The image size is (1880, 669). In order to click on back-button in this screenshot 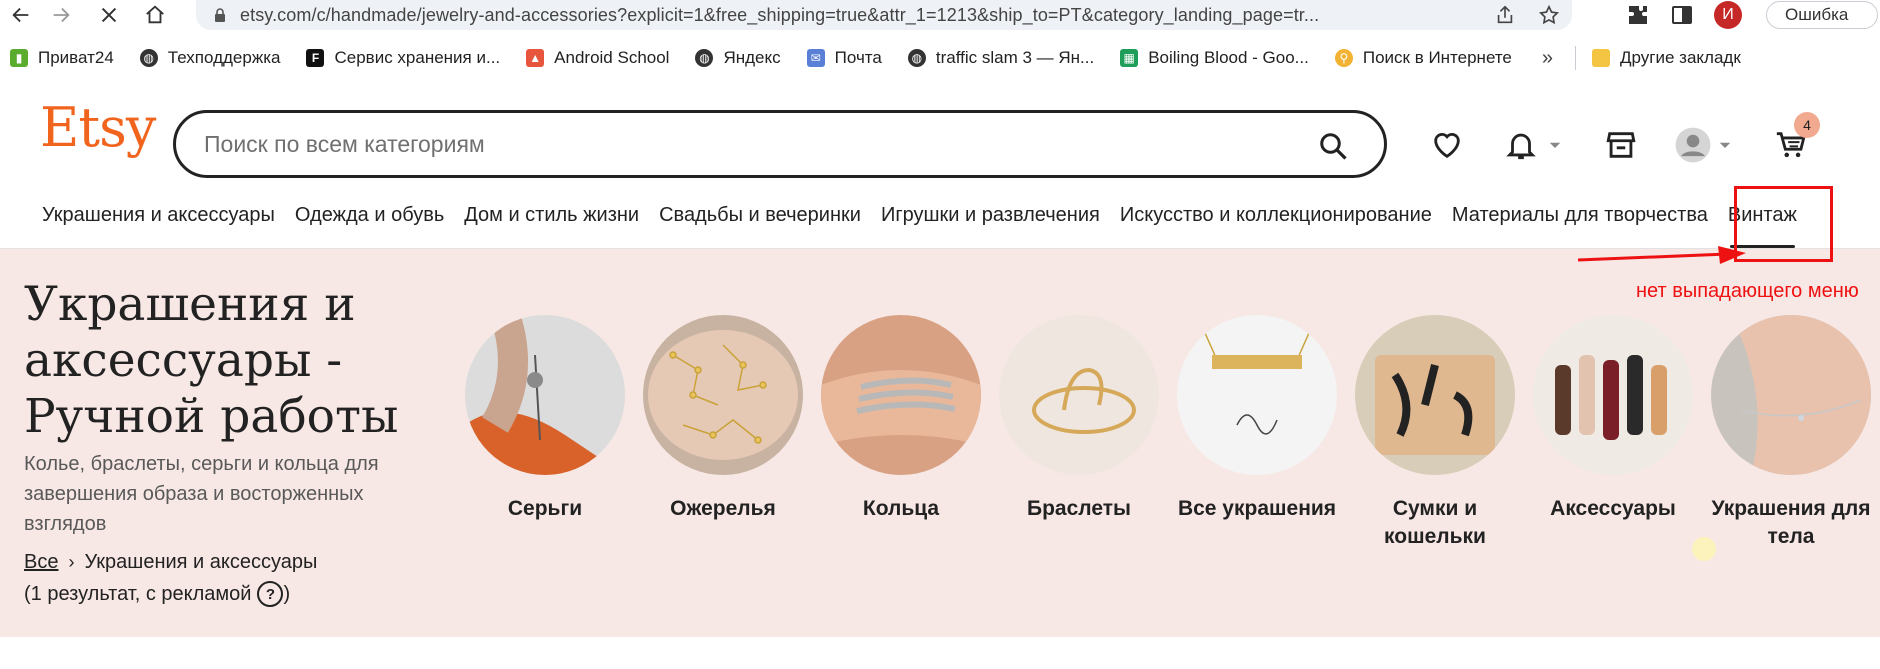, I will do `click(21, 15)`.